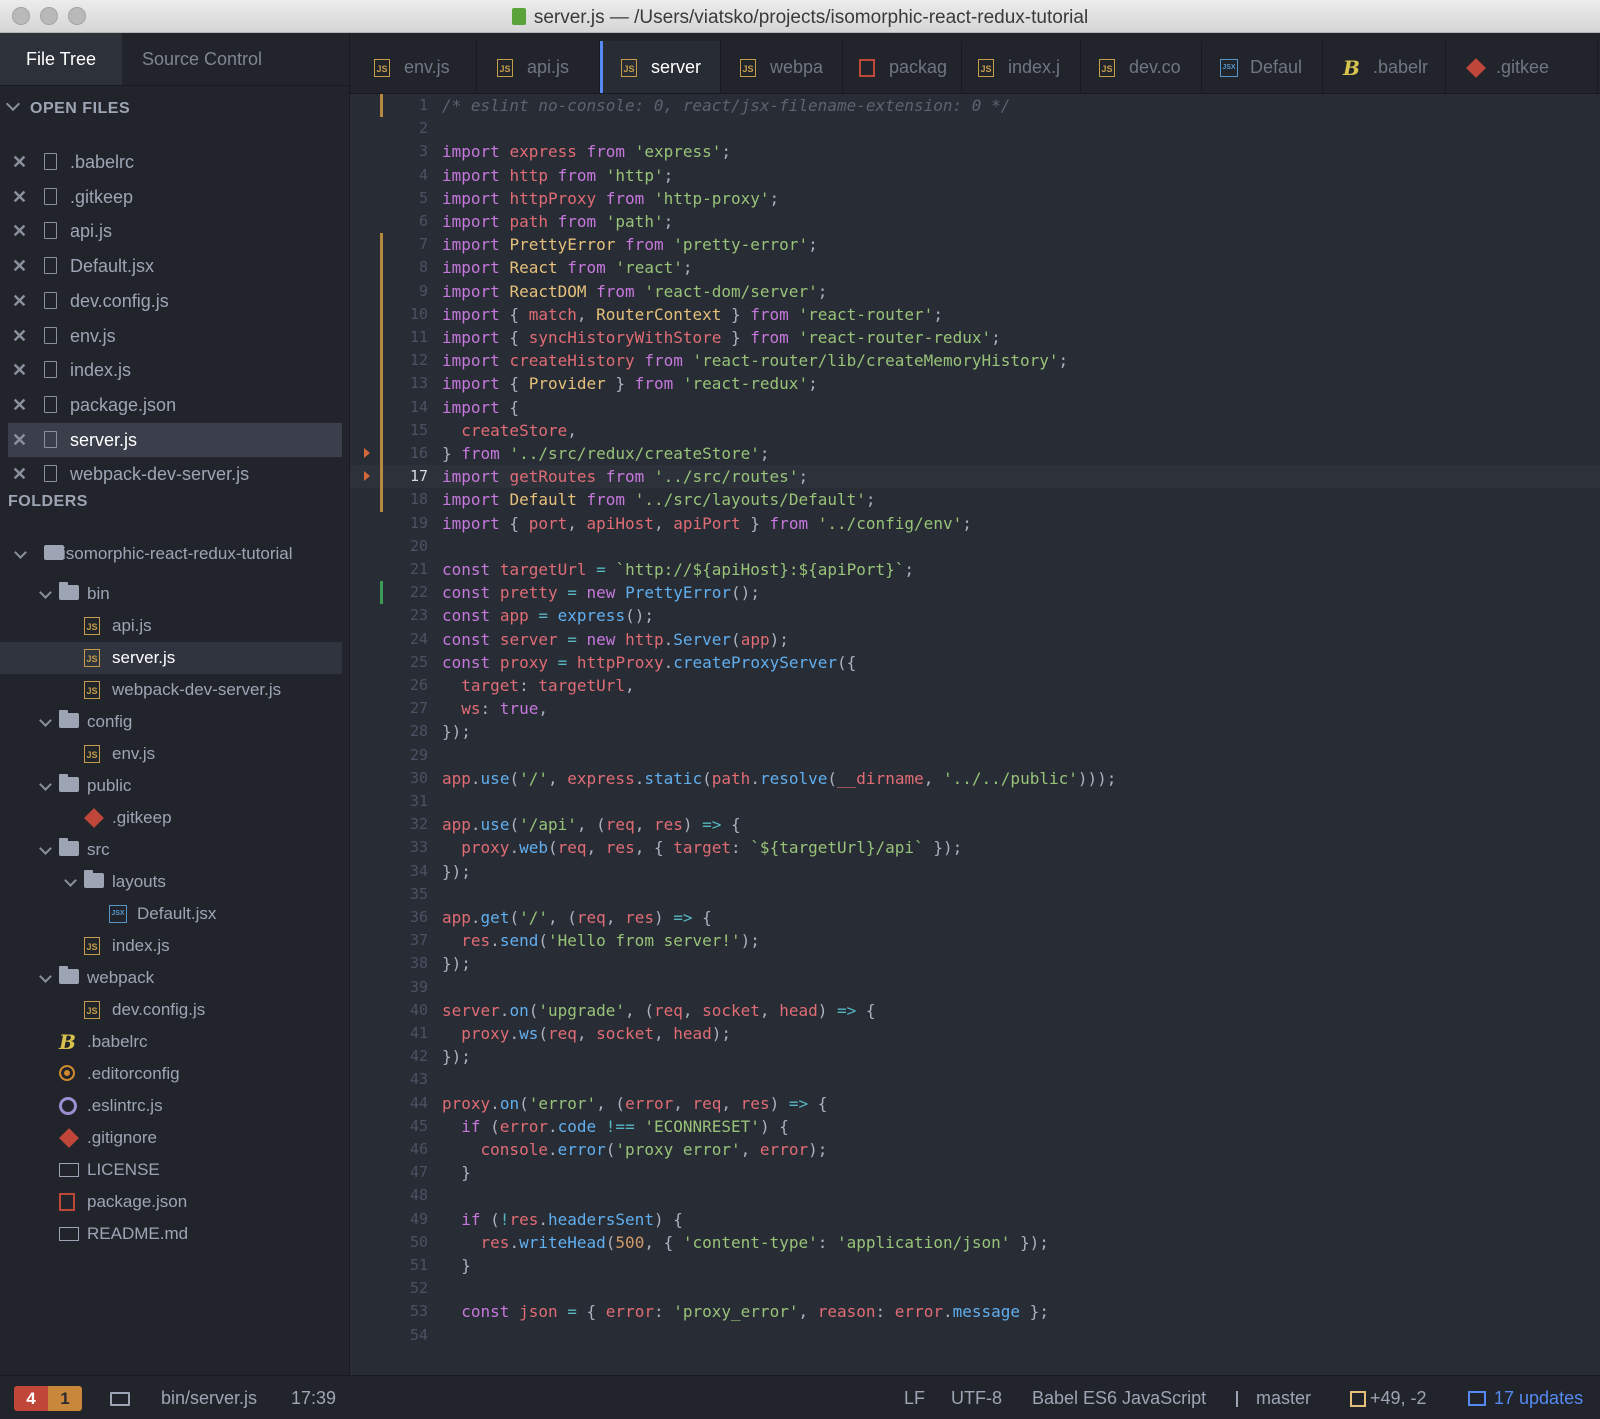  Describe the element at coordinates (175, 231) in the screenshot. I see `open-file-item: ✕ api.js` at that location.